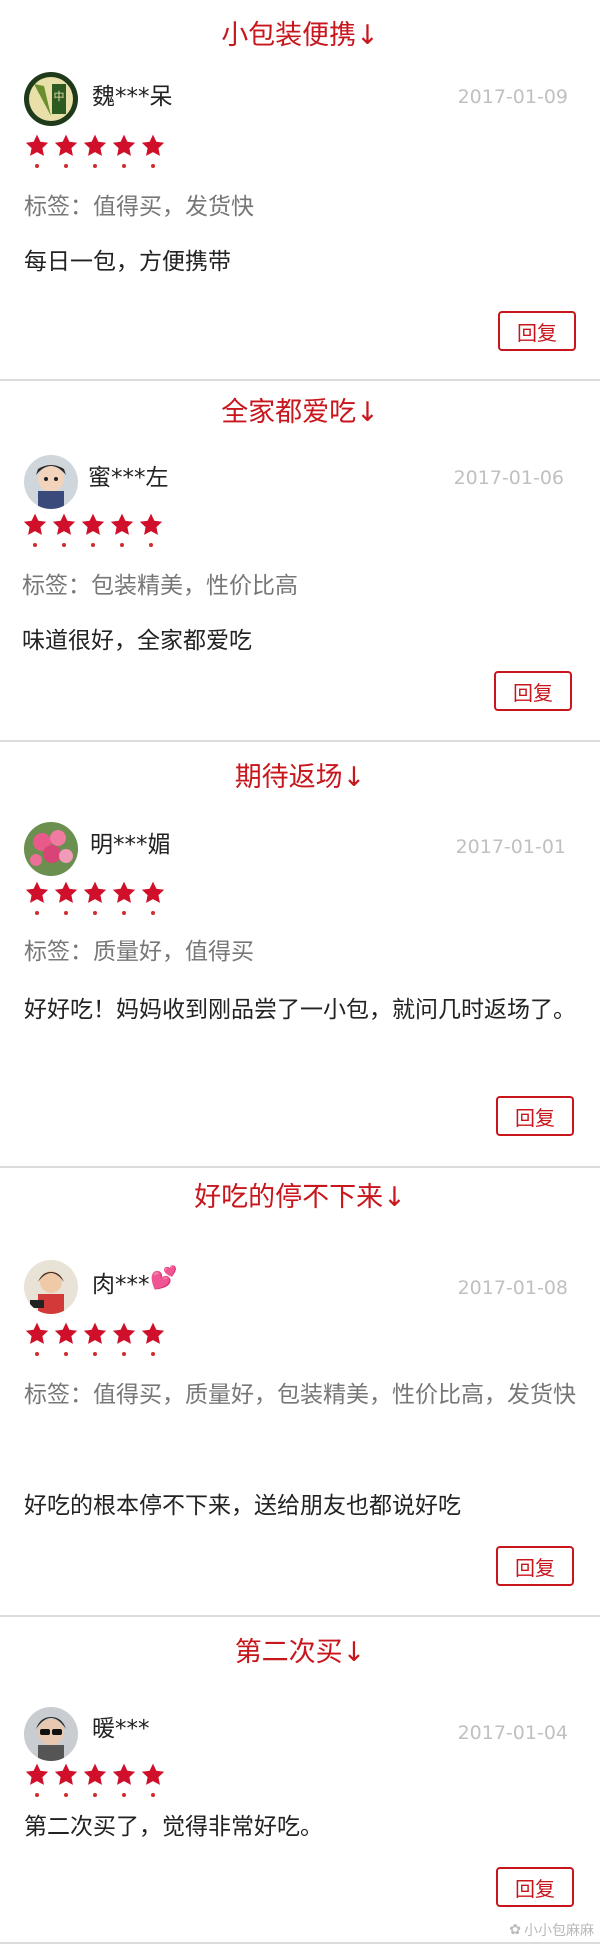 This screenshot has width=600, height=1944. What do you see at coordinates (137, 641) in the screenshot?
I see `review-content: 味道很好，全家都爱吃` at bounding box center [137, 641].